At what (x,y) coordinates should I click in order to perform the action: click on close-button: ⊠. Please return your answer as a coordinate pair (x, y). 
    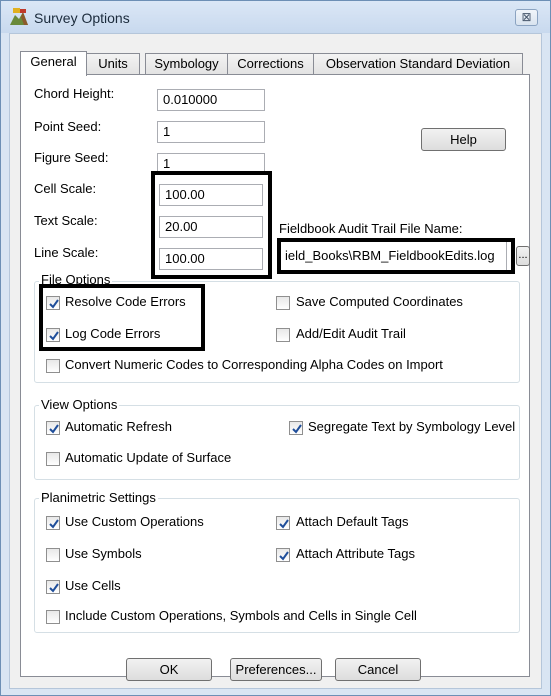
    Looking at the image, I should click on (526, 17).